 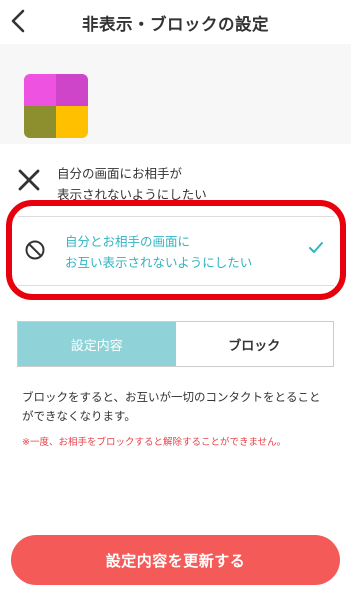 I want to click on option-label: 自分の画面にお相手が 表示されないようにしたい, so click(x=132, y=184).